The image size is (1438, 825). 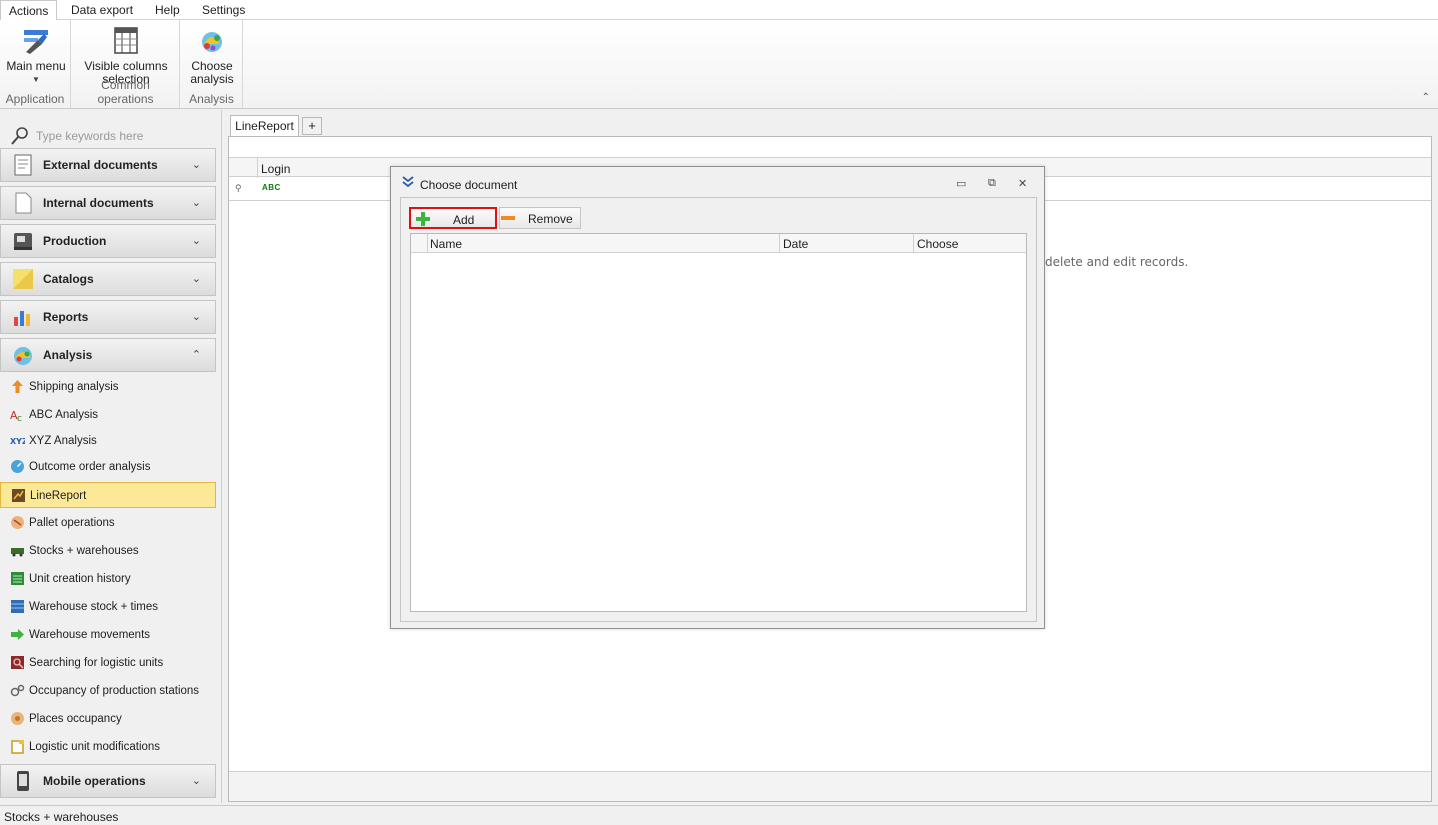 What do you see at coordinates (36, 79) in the screenshot?
I see `main-menu-dropdown-icon: ▼` at bounding box center [36, 79].